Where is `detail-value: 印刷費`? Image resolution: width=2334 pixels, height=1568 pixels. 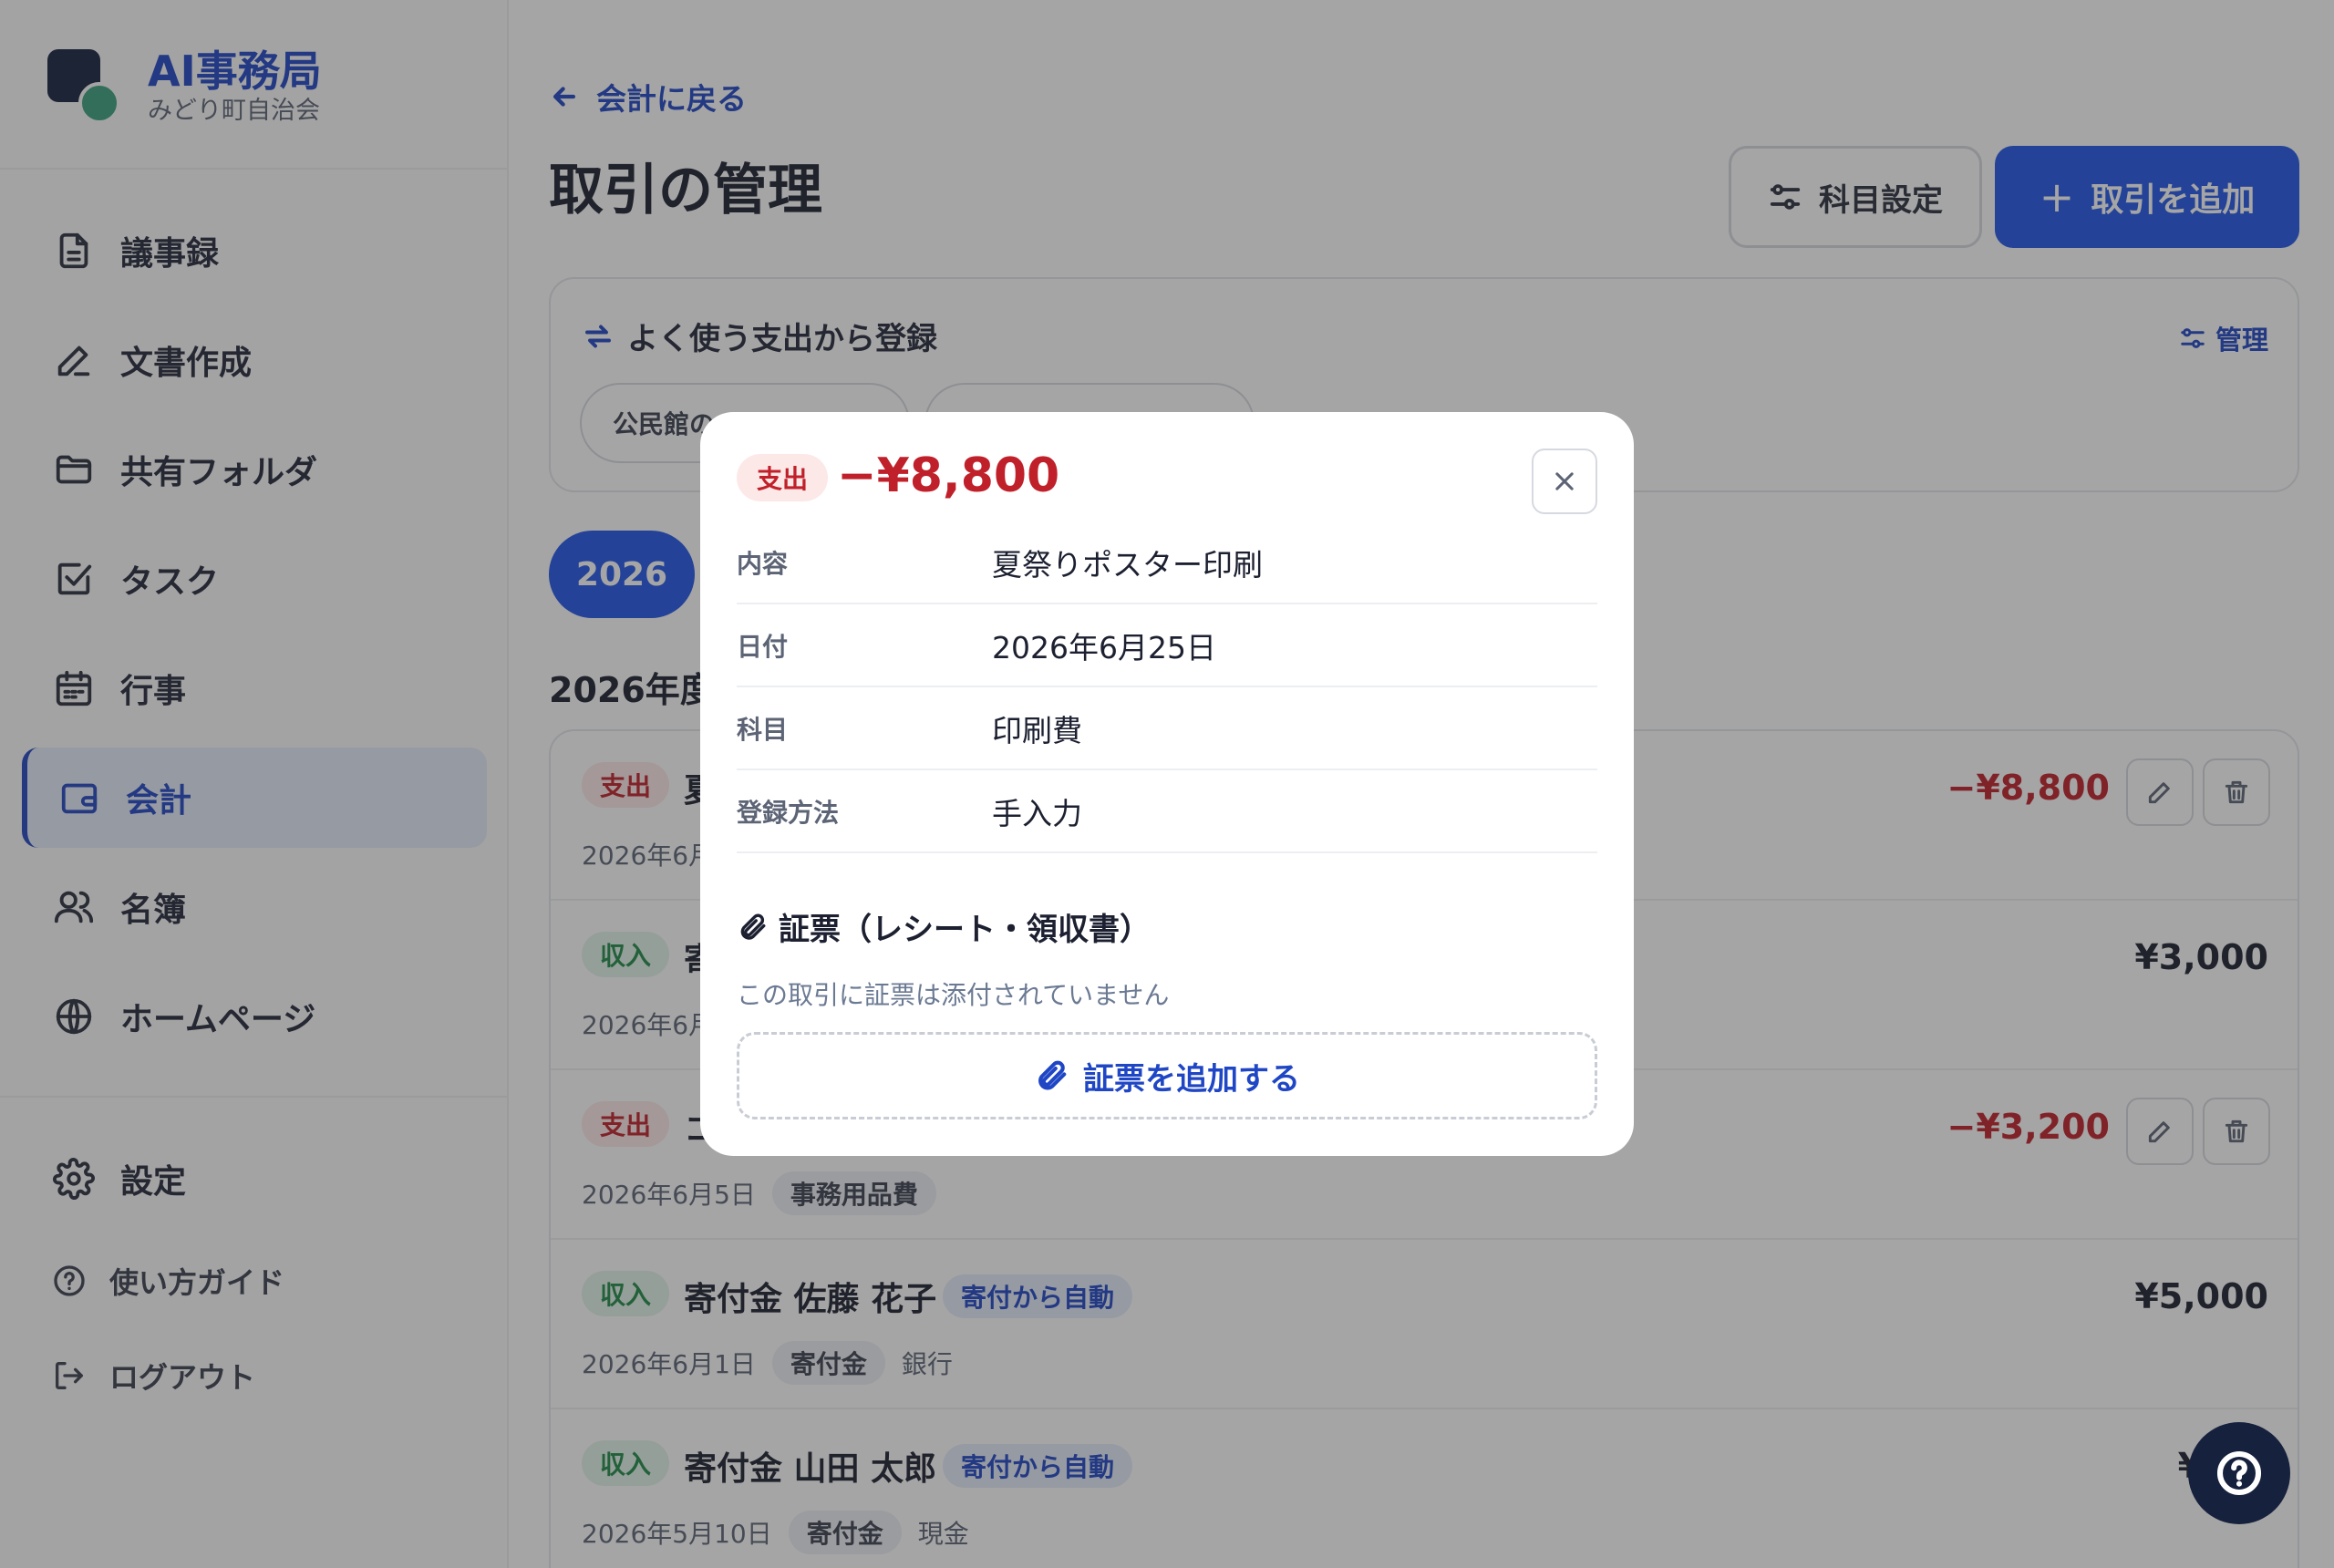 detail-value: 印刷費 is located at coordinates (1037, 730).